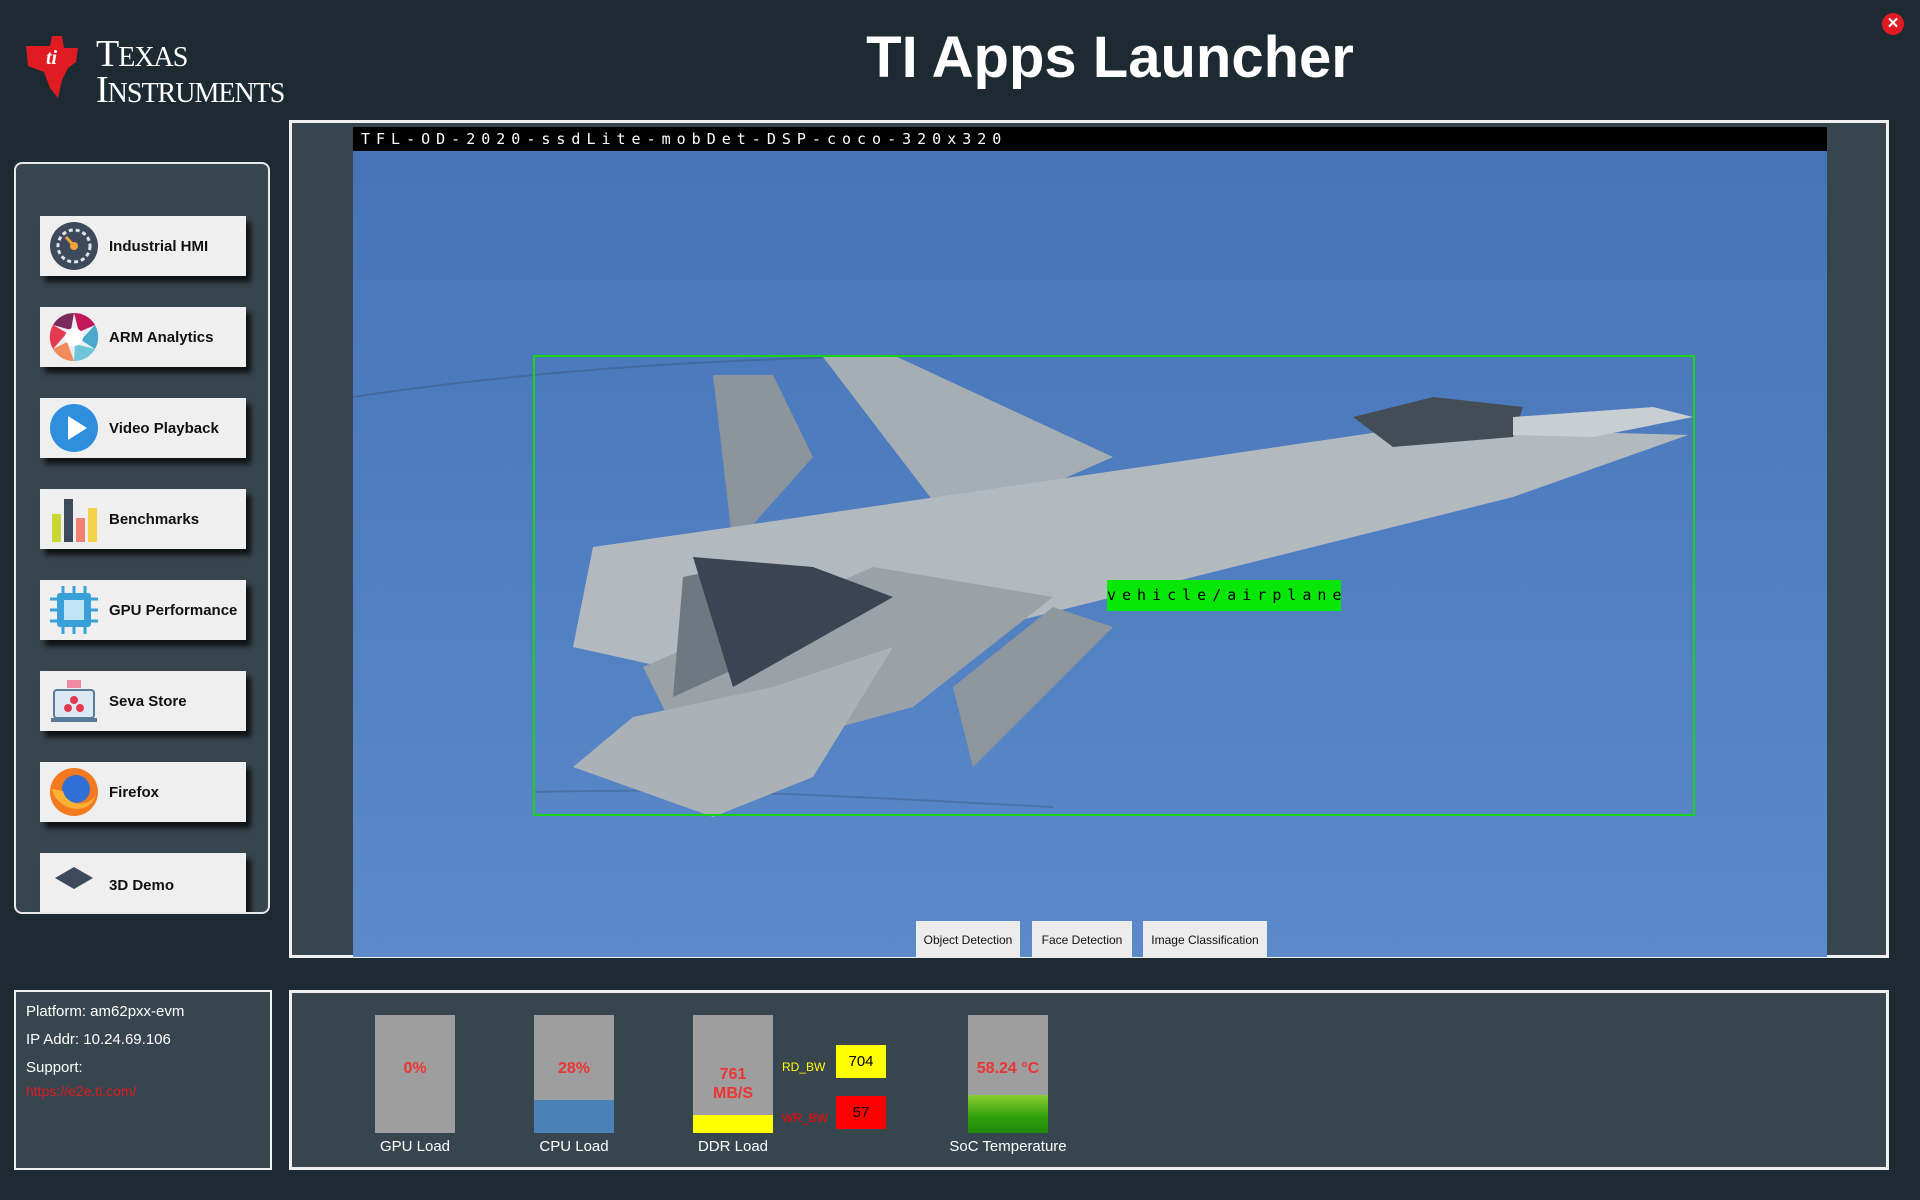 This screenshot has height=1200, width=1920. I want to click on app-label: Industrial HMI, so click(159, 246).